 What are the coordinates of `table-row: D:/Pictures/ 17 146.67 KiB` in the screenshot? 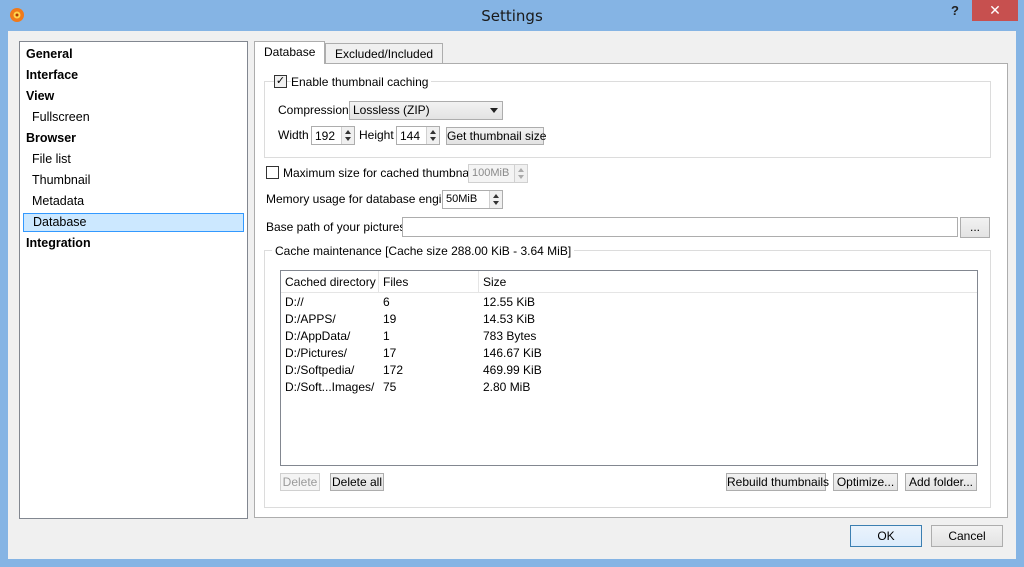 It's located at (629, 353).